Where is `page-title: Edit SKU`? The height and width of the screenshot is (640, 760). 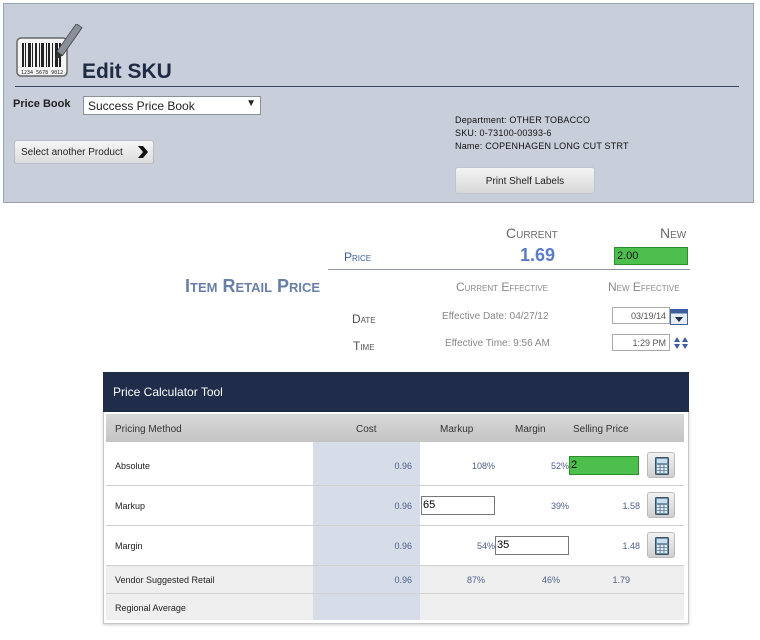 page-title: Edit SKU is located at coordinates (127, 71).